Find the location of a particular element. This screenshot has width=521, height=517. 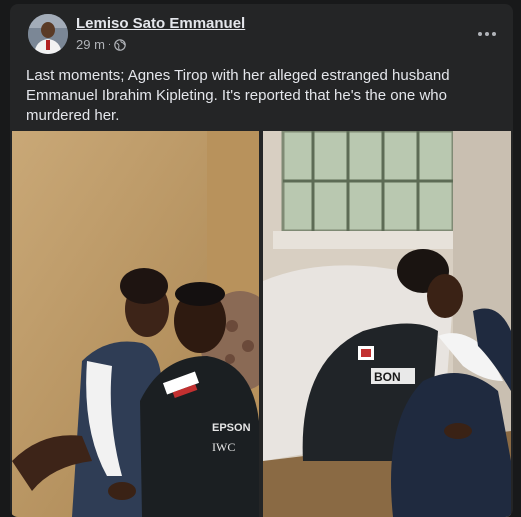

post-time: 29 m is located at coordinates (90, 44).